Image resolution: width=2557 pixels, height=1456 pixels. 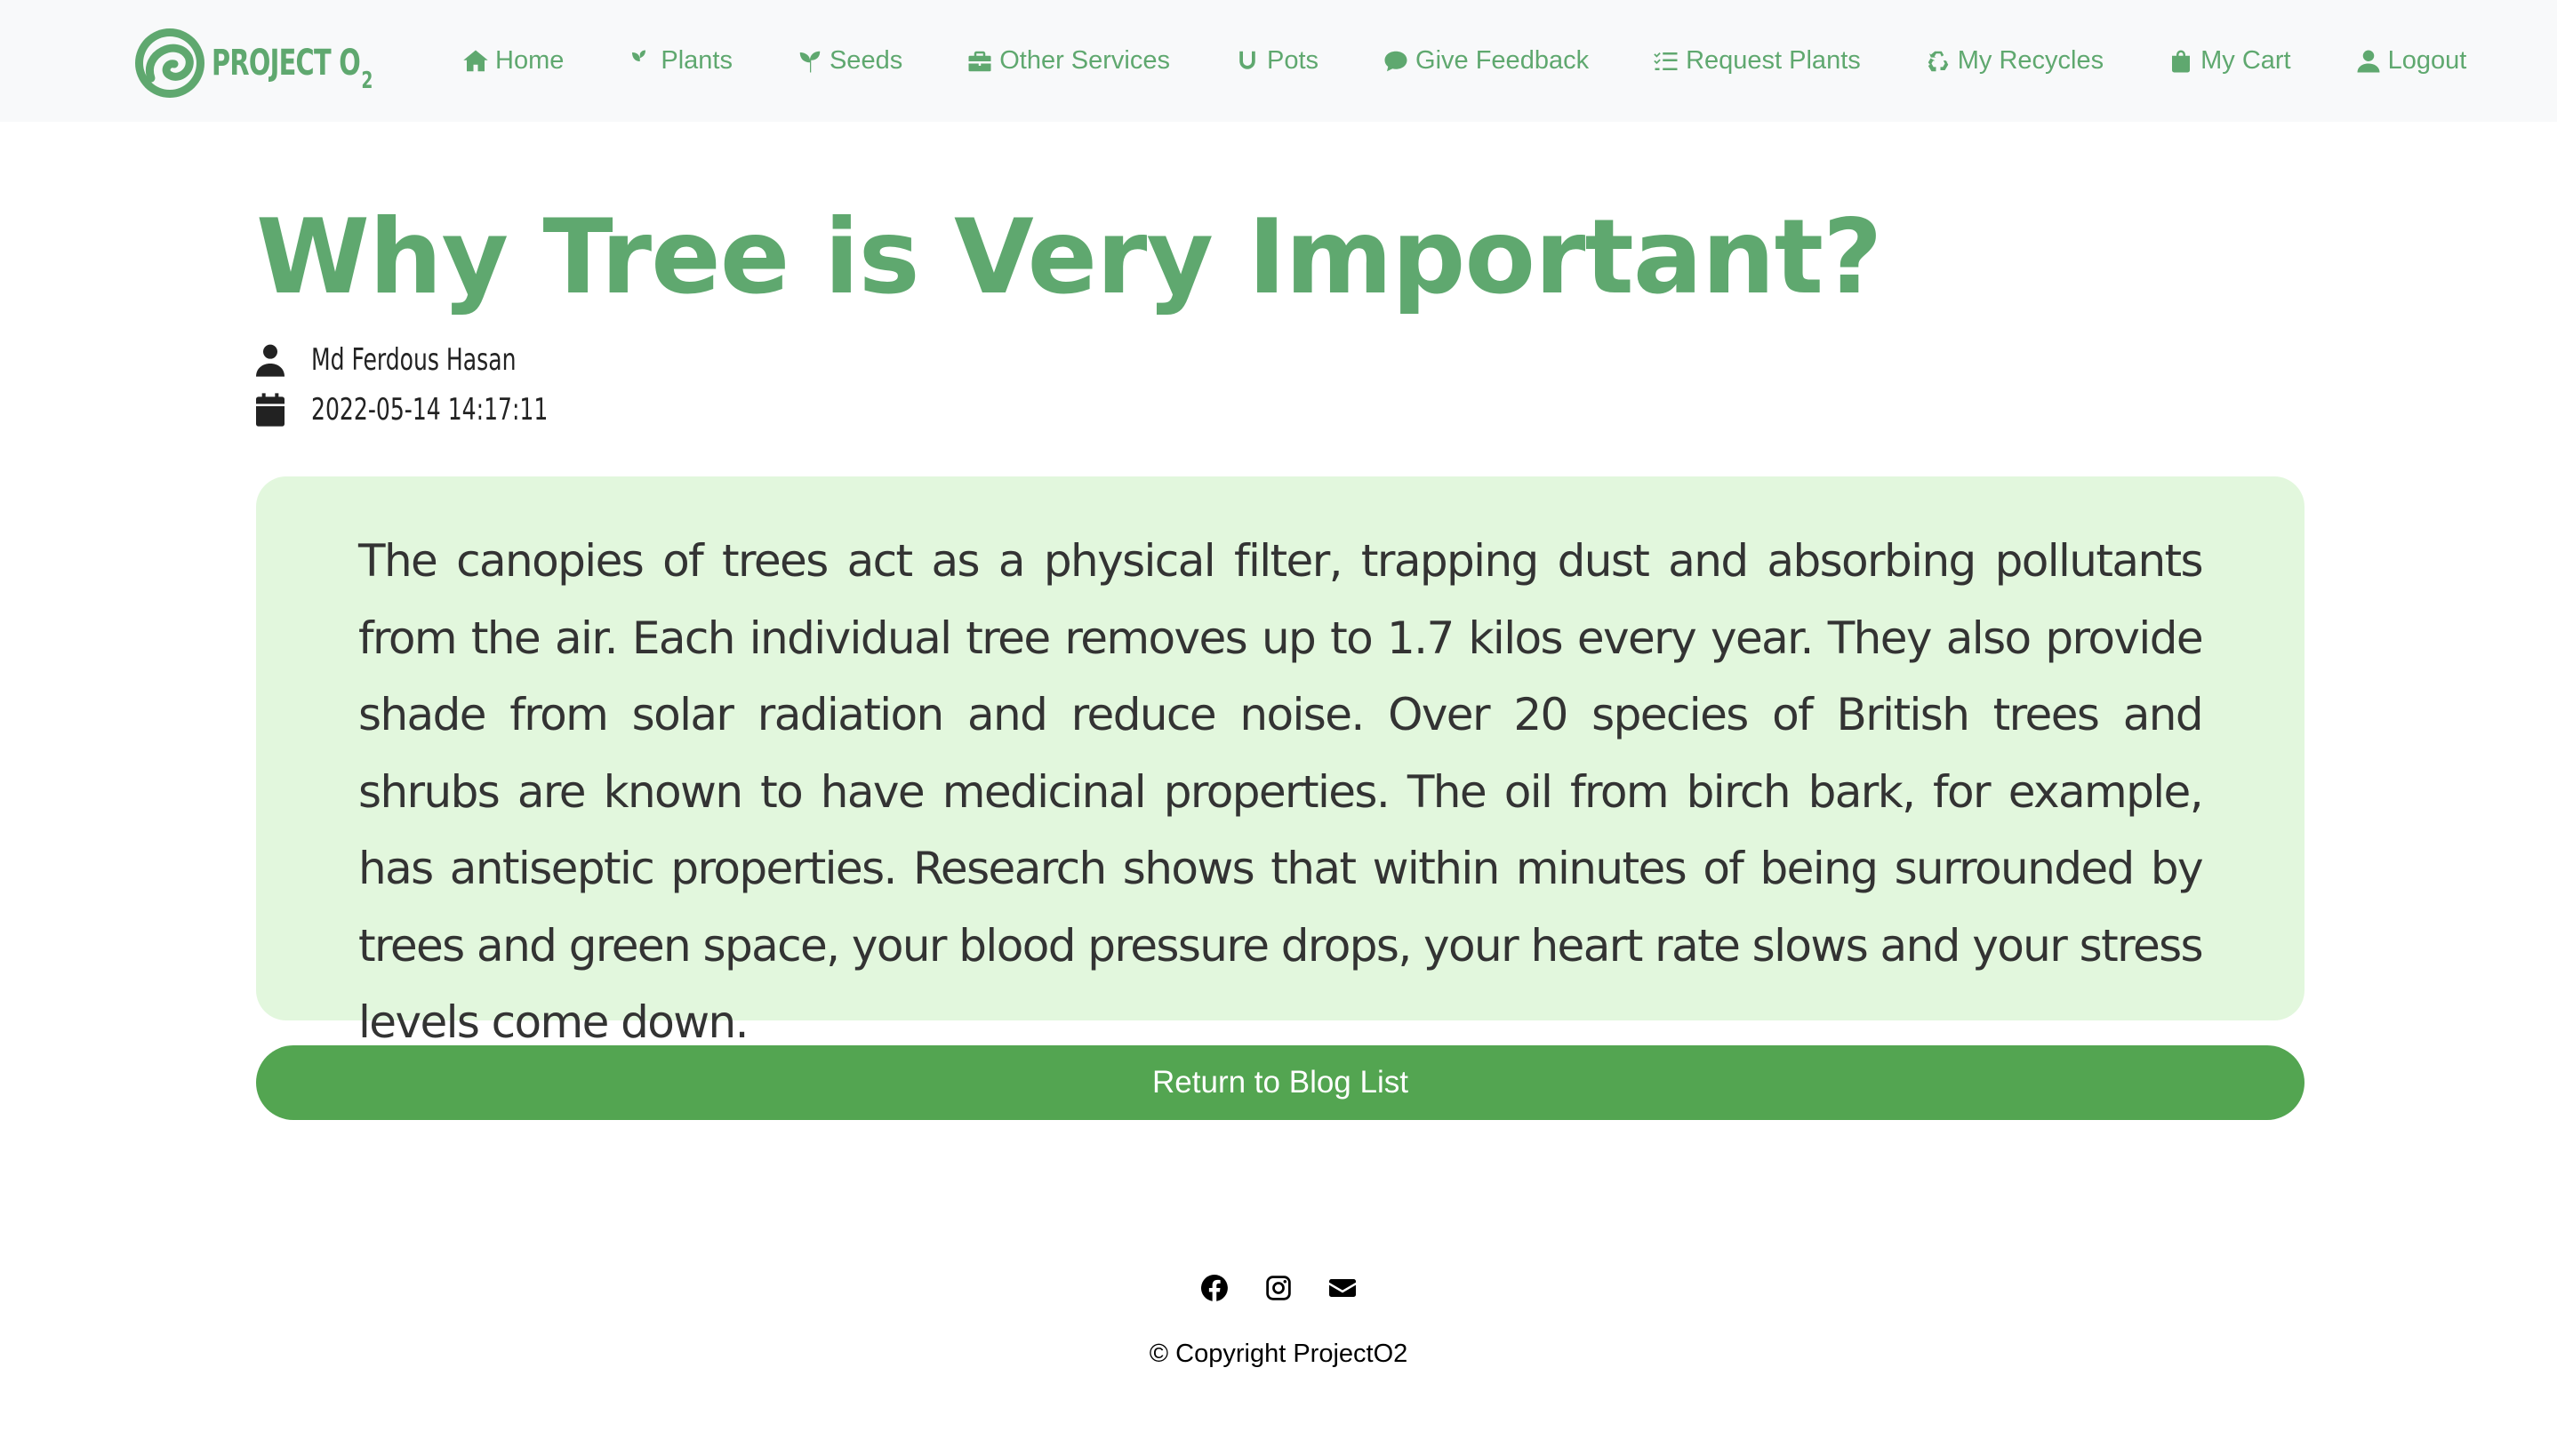 I want to click on nav-logout: Logout, so click(x=2410, y=61).